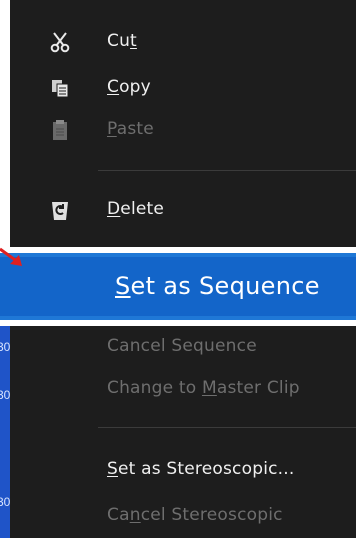 The width and height of the screenshot is (356, 538). Describe the element at coordinates (129, 87) in the screenshot. I see `menu-item-label: Copy` at that location.